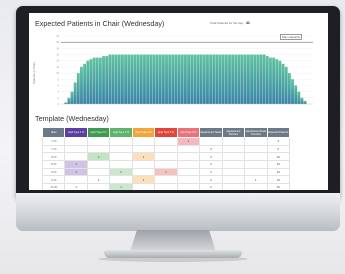 The image size is (345, 274). I want to click on y-tick-label: 0, so click(59, 104).